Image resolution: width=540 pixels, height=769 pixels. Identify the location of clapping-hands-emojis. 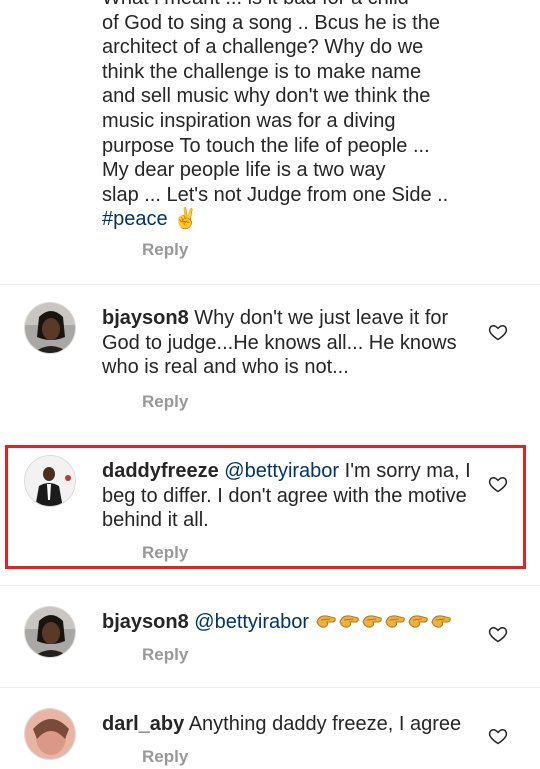
(384, 622).